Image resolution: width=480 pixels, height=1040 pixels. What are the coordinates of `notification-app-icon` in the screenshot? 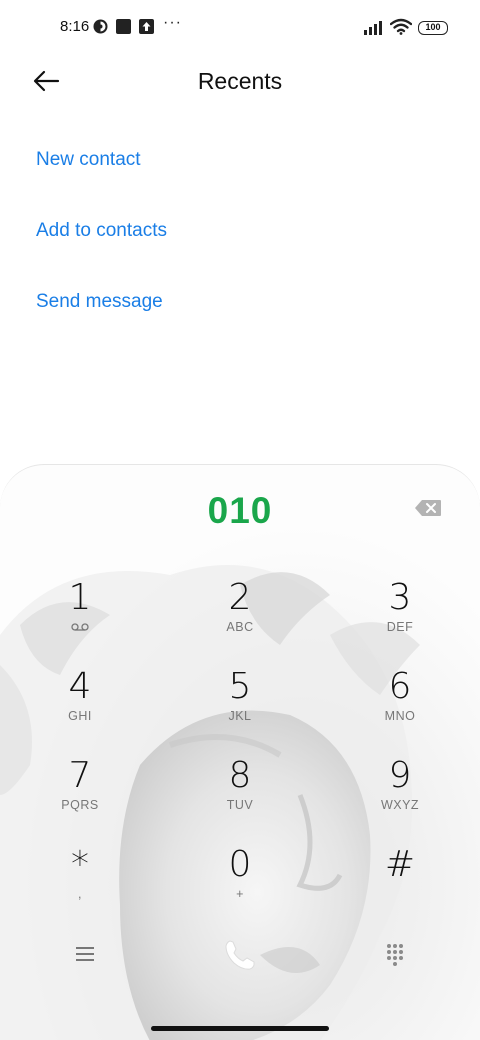 It's located at (100, 26).